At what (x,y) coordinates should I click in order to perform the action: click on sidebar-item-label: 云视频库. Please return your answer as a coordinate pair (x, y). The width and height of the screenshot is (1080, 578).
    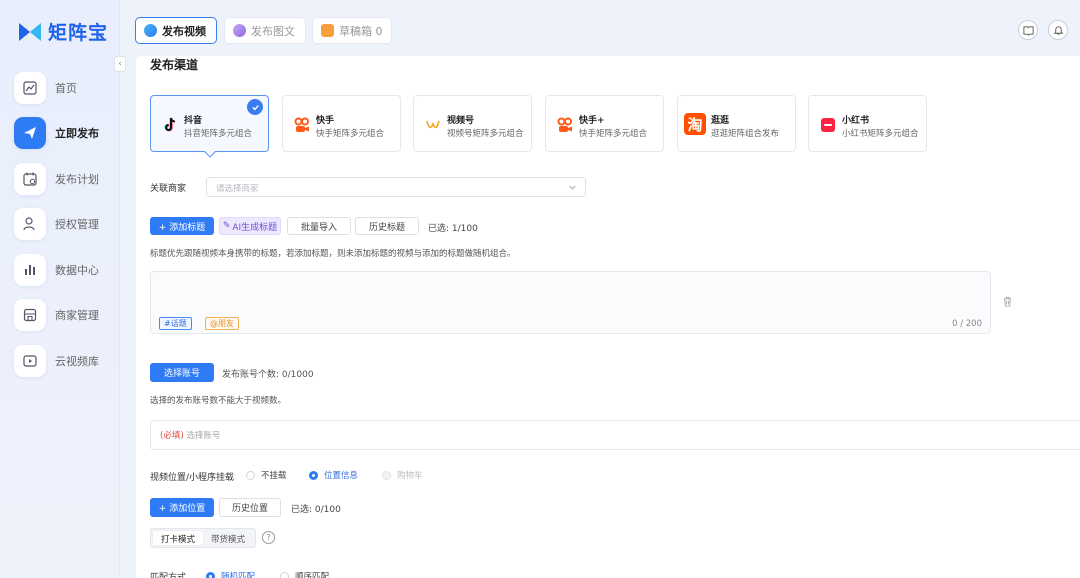
    Looking at the image, I should click on (77, 361).